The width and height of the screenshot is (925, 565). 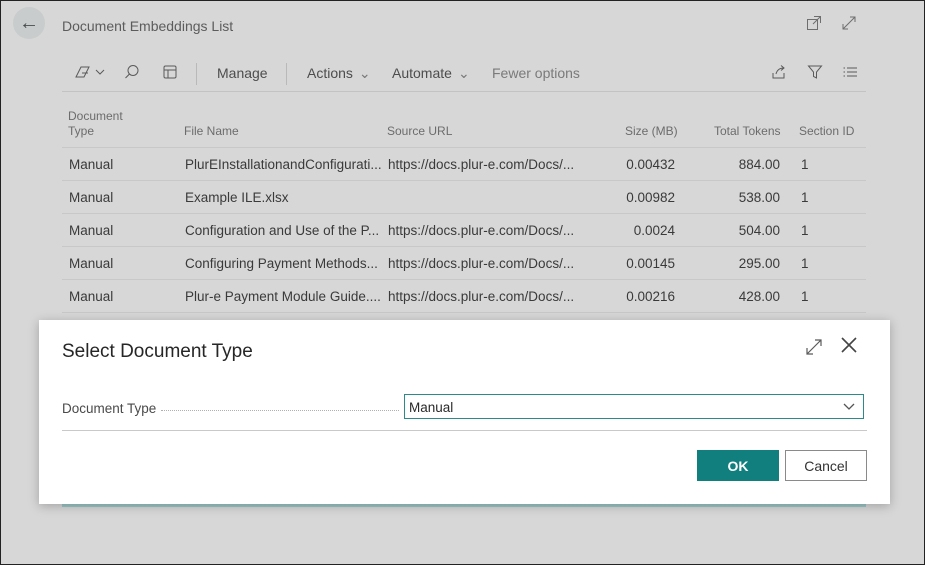 I want to click on cell-total-tokens: 884.00, so click(x=759, y=164).